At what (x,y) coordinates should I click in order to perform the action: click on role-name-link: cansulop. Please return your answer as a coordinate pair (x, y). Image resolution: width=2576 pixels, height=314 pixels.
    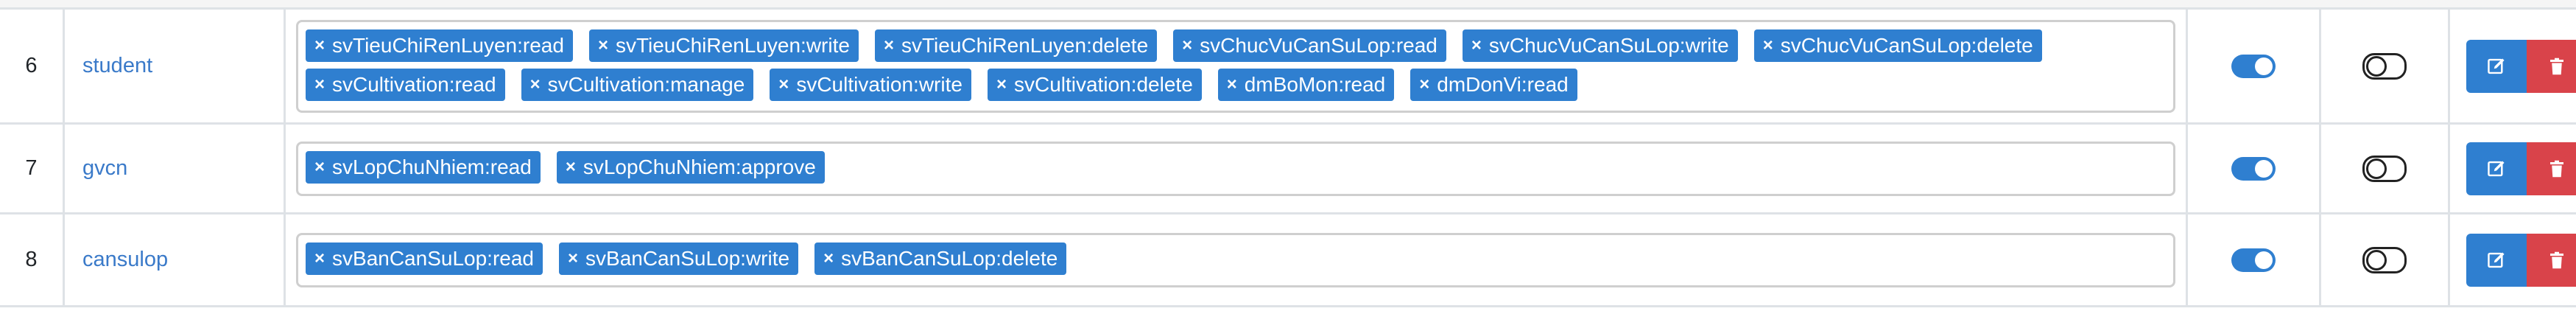
    Looking at the image, I should click on (125, 259).